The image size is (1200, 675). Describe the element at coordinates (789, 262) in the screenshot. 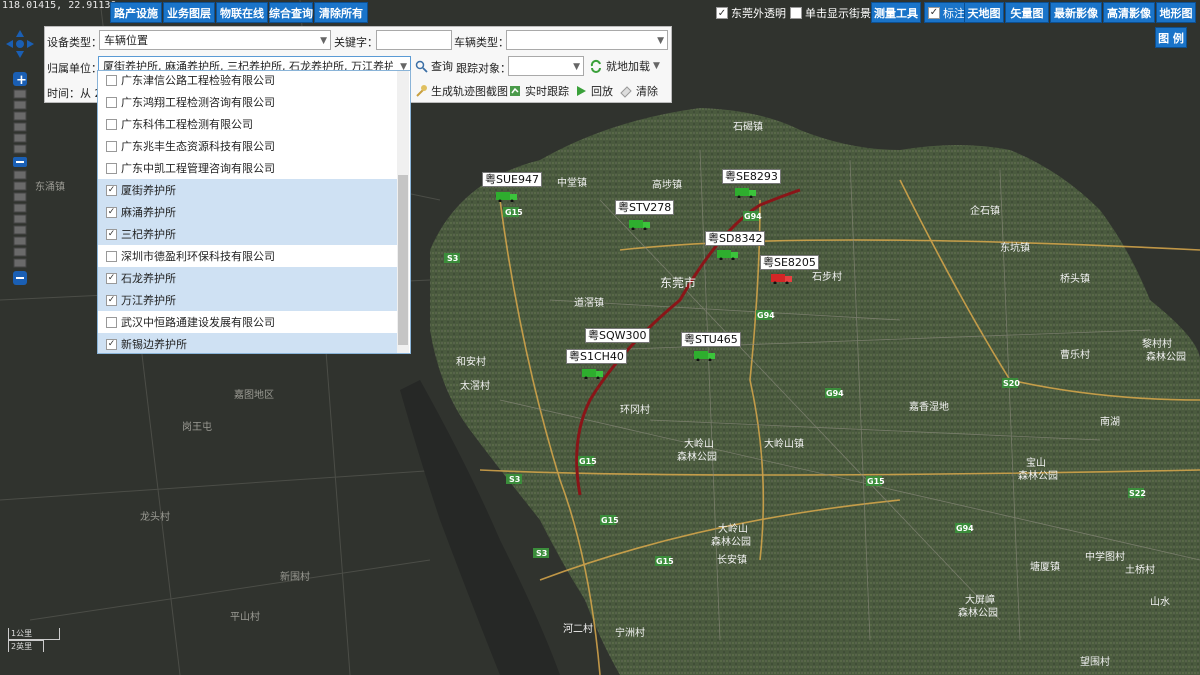

I see `vehicle-label: 粤SE8205` at that location.